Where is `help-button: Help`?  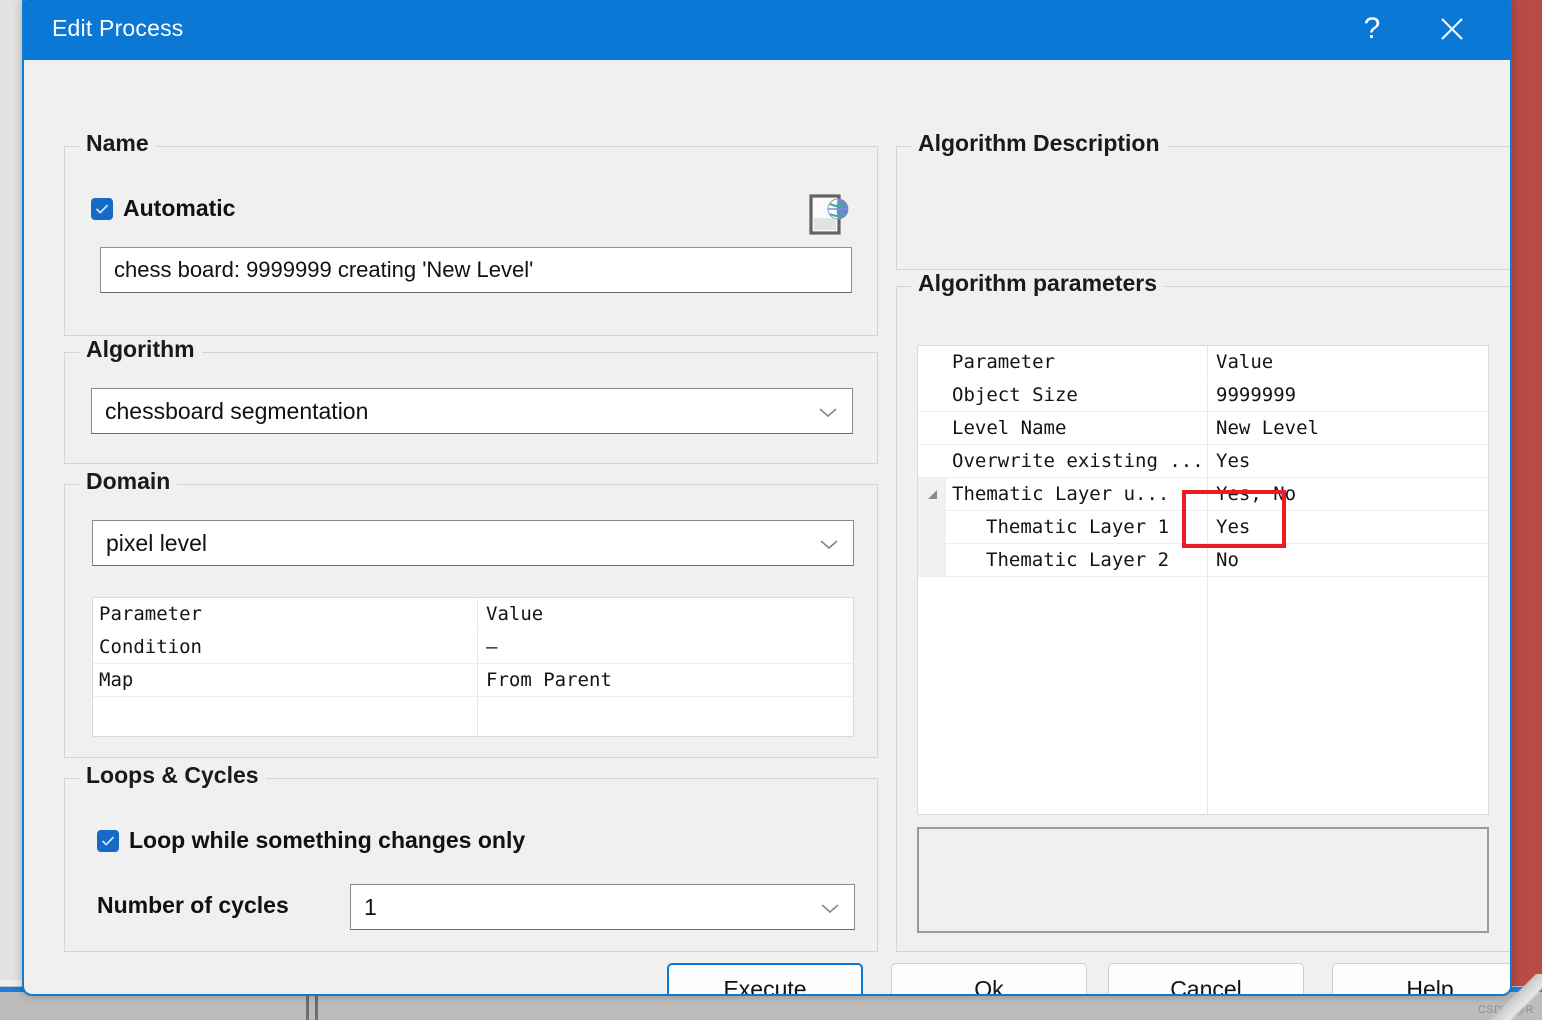 help-button: Help is located at coordinates (1421, 979).